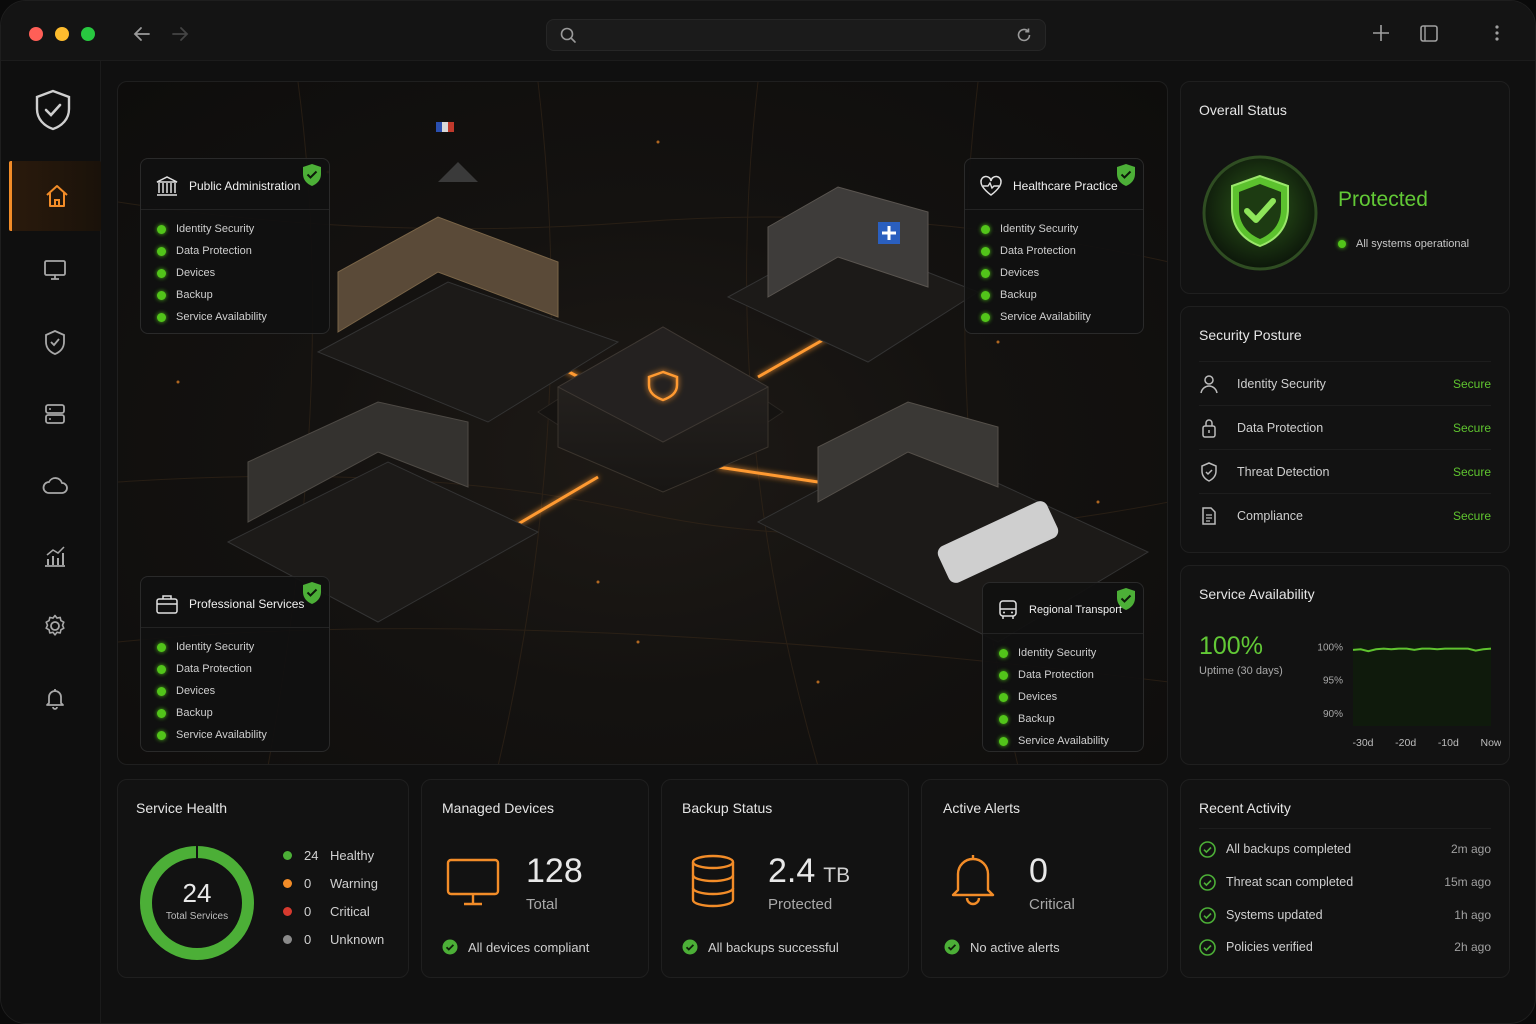  What do you see at coordinates (991, 185) in the screenshot?
I see `heartbeat-icon` at bounding box center [991, 185].